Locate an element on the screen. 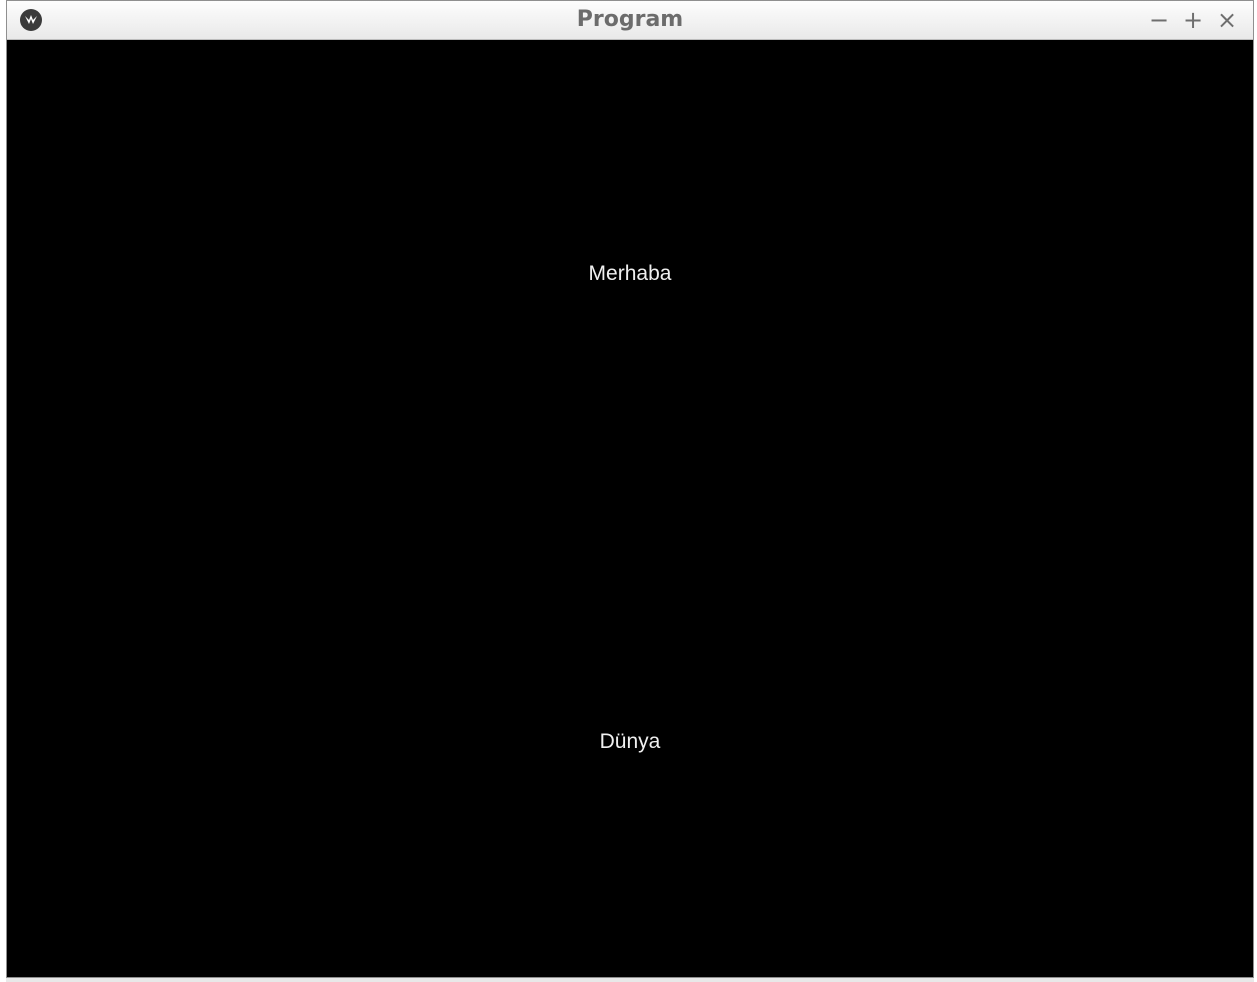  minimize-button: − is located at coordinates (1159, 20).